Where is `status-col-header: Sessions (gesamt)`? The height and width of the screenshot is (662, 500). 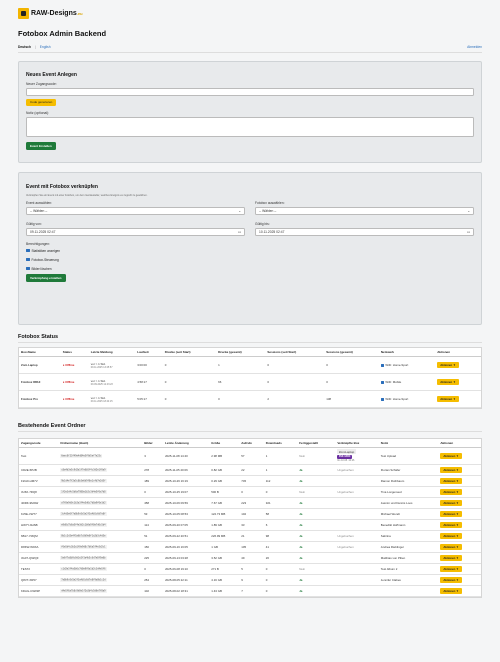 status-col-header: Sessions (gesamt) is located at coordinates (351, 352).